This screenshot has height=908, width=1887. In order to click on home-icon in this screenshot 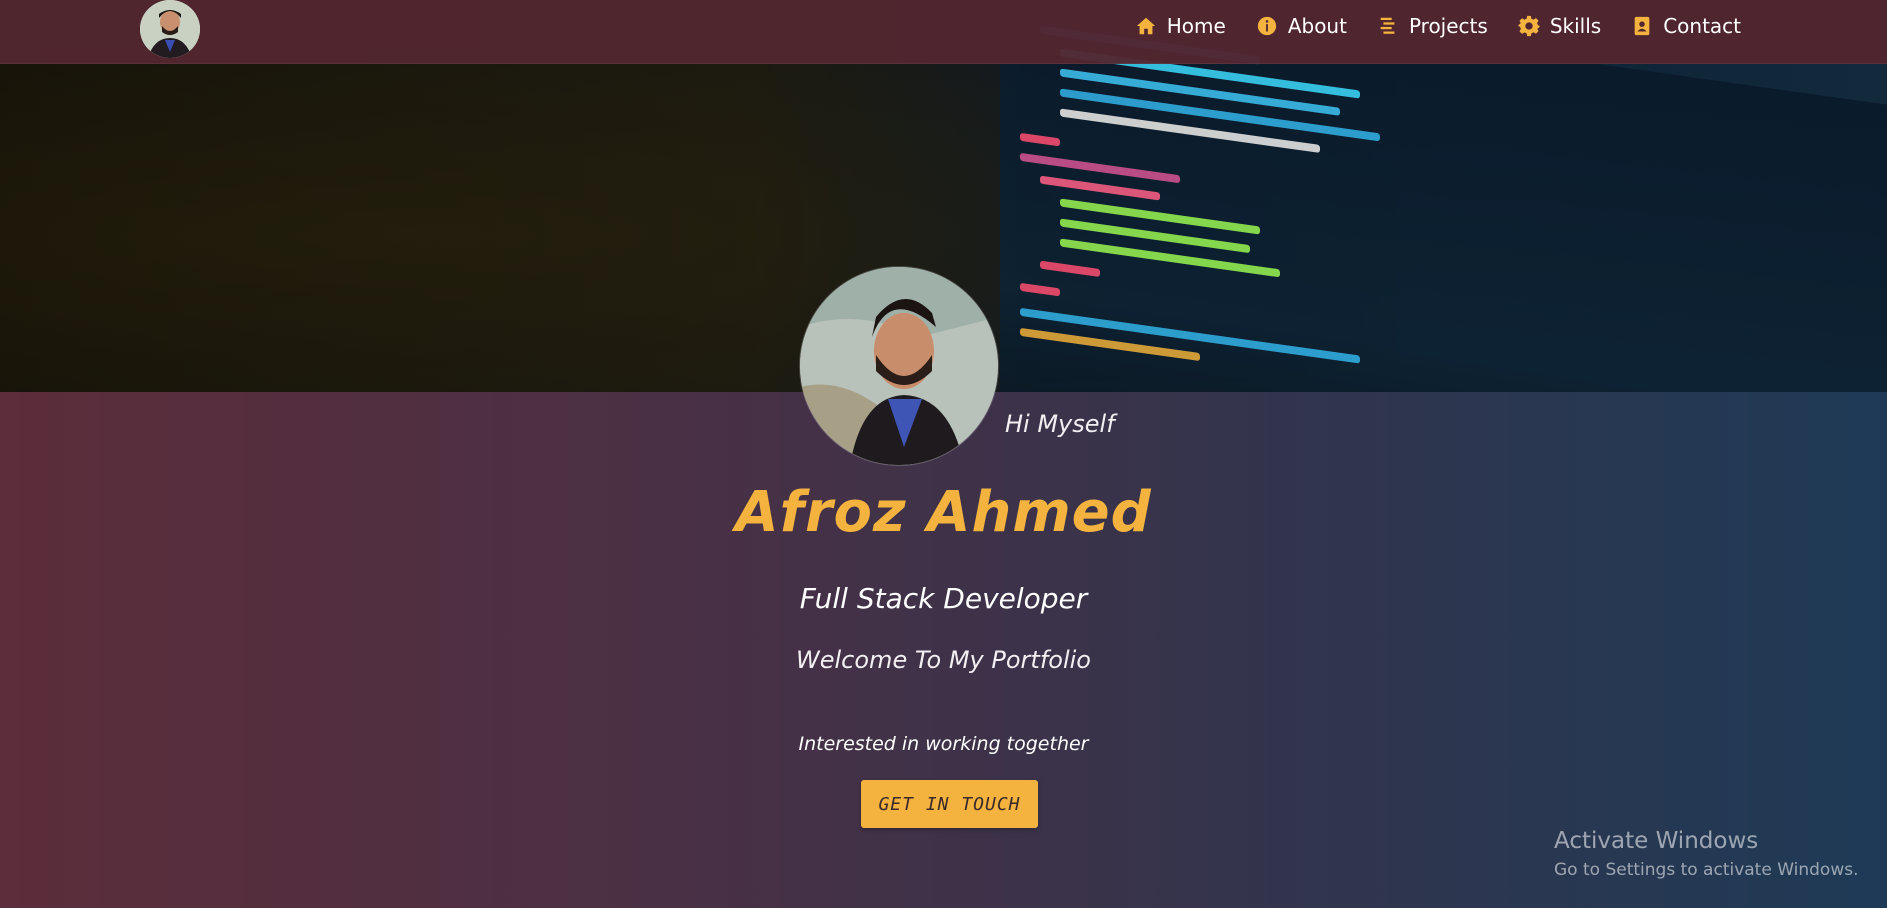, I will do `click(1145, 26)`.